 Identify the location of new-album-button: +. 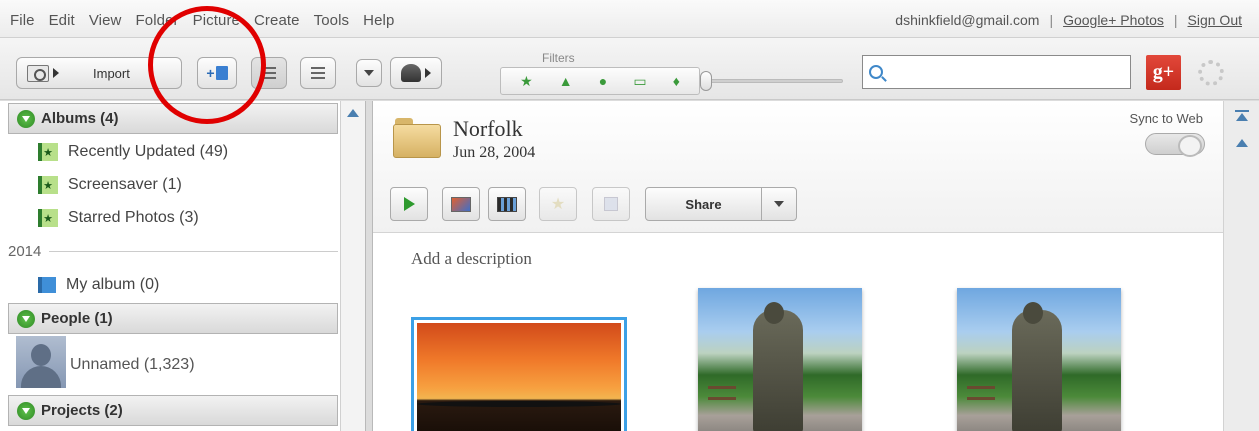
(217, 73).